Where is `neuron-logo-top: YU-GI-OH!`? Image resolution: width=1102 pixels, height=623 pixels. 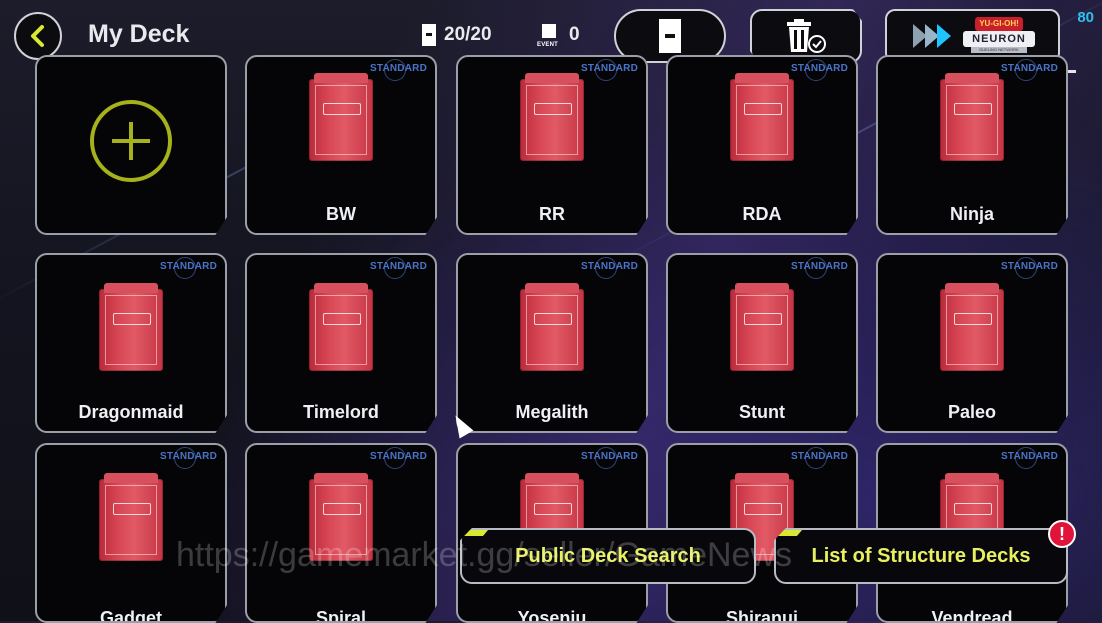 neuron-logo-top: YU-GI-OH! is located at coordinates (999, 24).